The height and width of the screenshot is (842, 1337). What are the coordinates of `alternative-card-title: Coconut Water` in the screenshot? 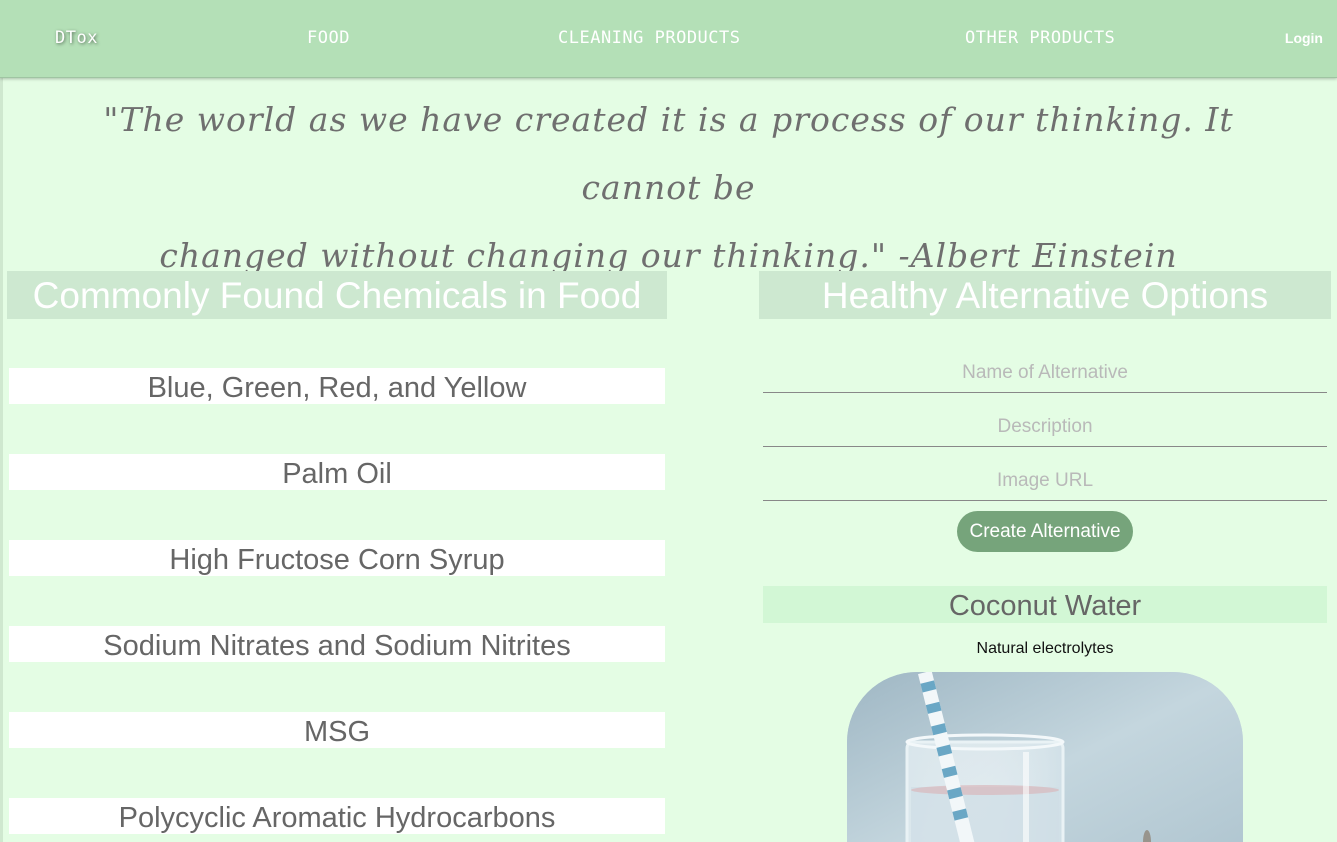 It's located at (1045, 604).